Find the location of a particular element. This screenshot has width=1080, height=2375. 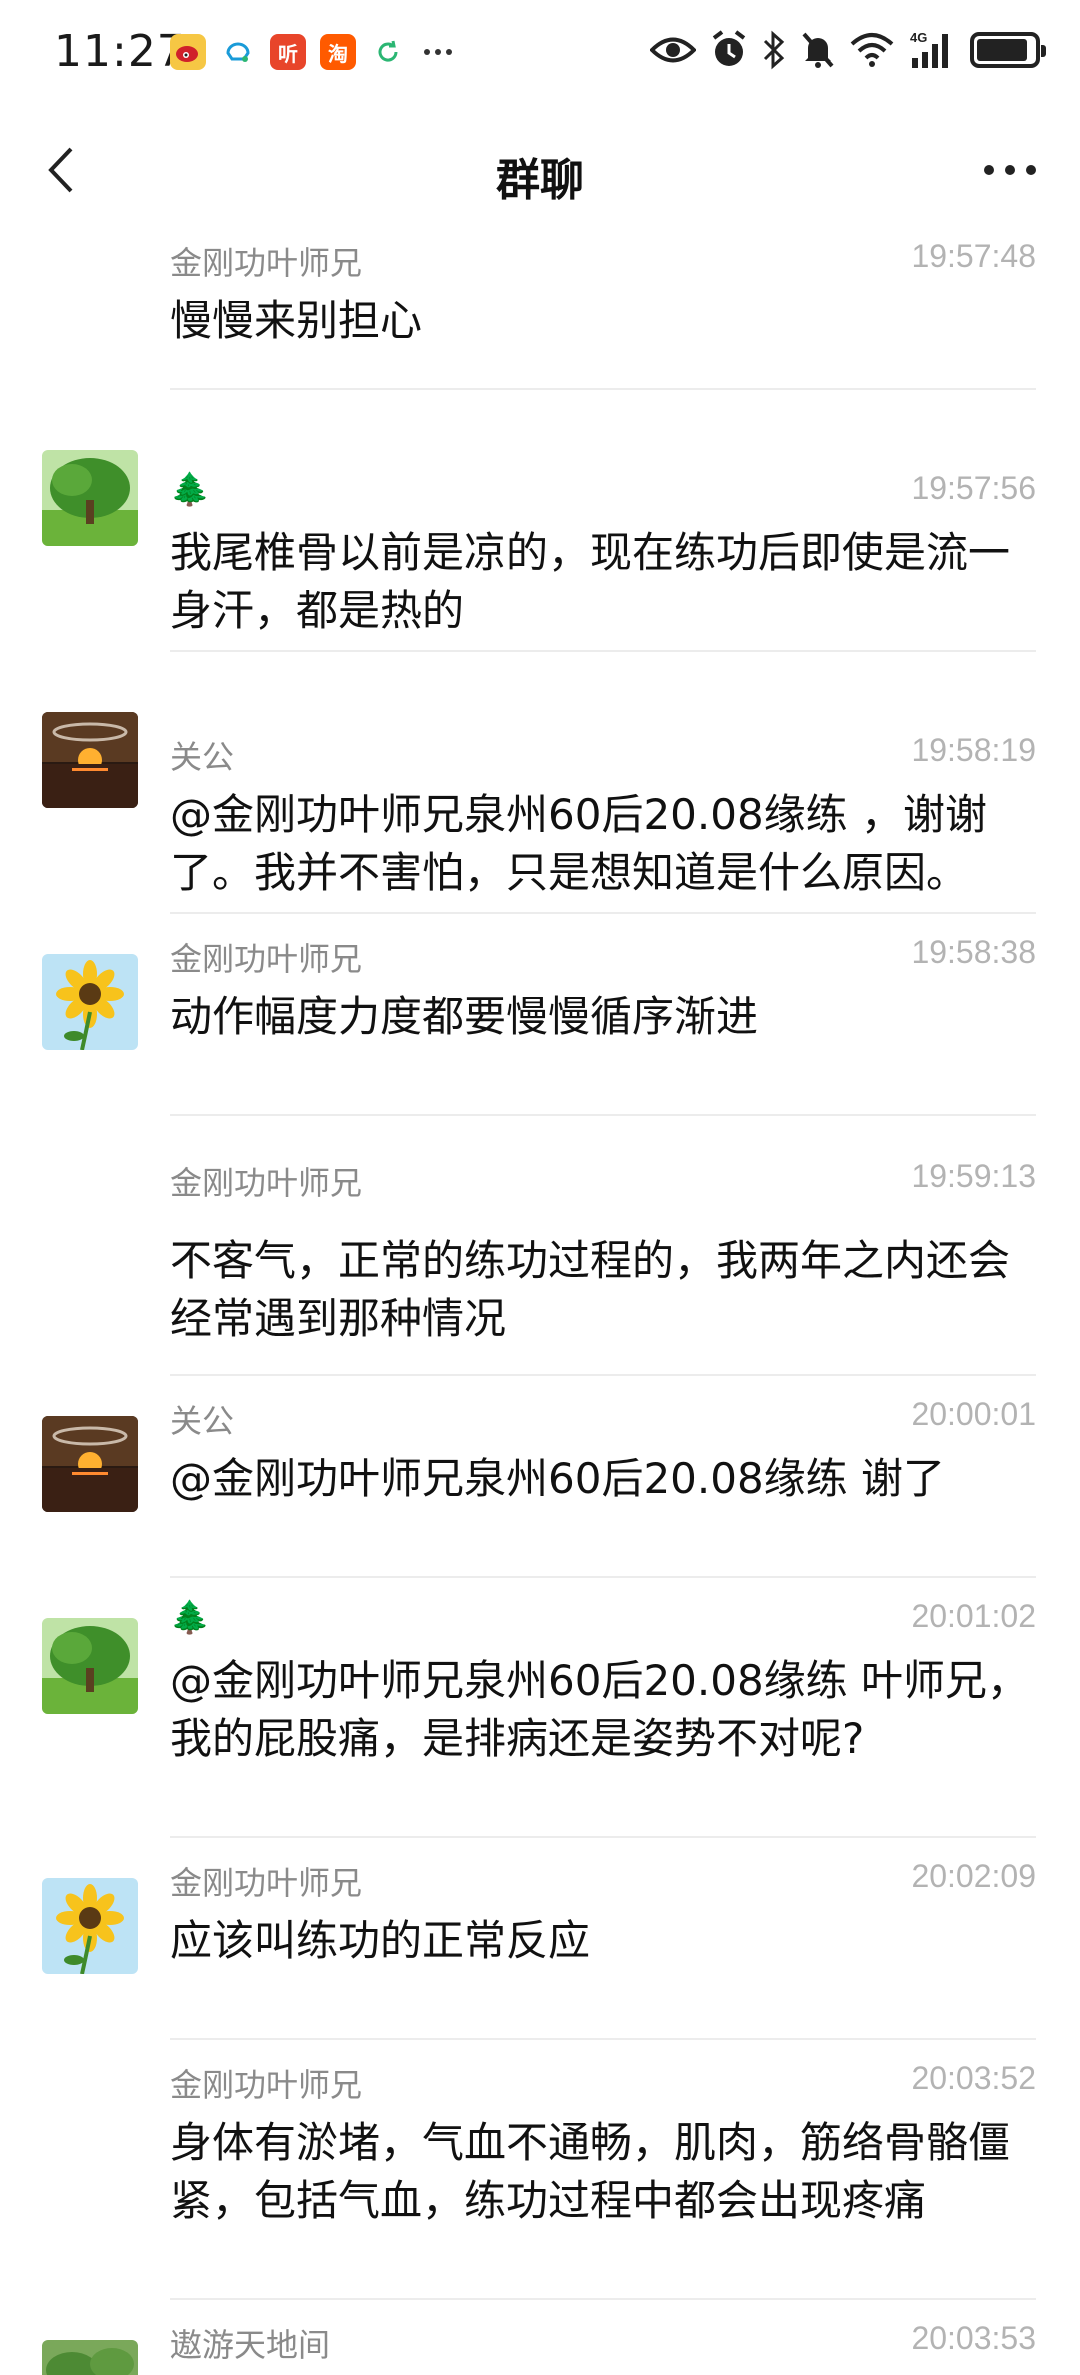

message-text: 动作幅度力度都要慢慢循序渐进 is located at coordinates (464, 1016).